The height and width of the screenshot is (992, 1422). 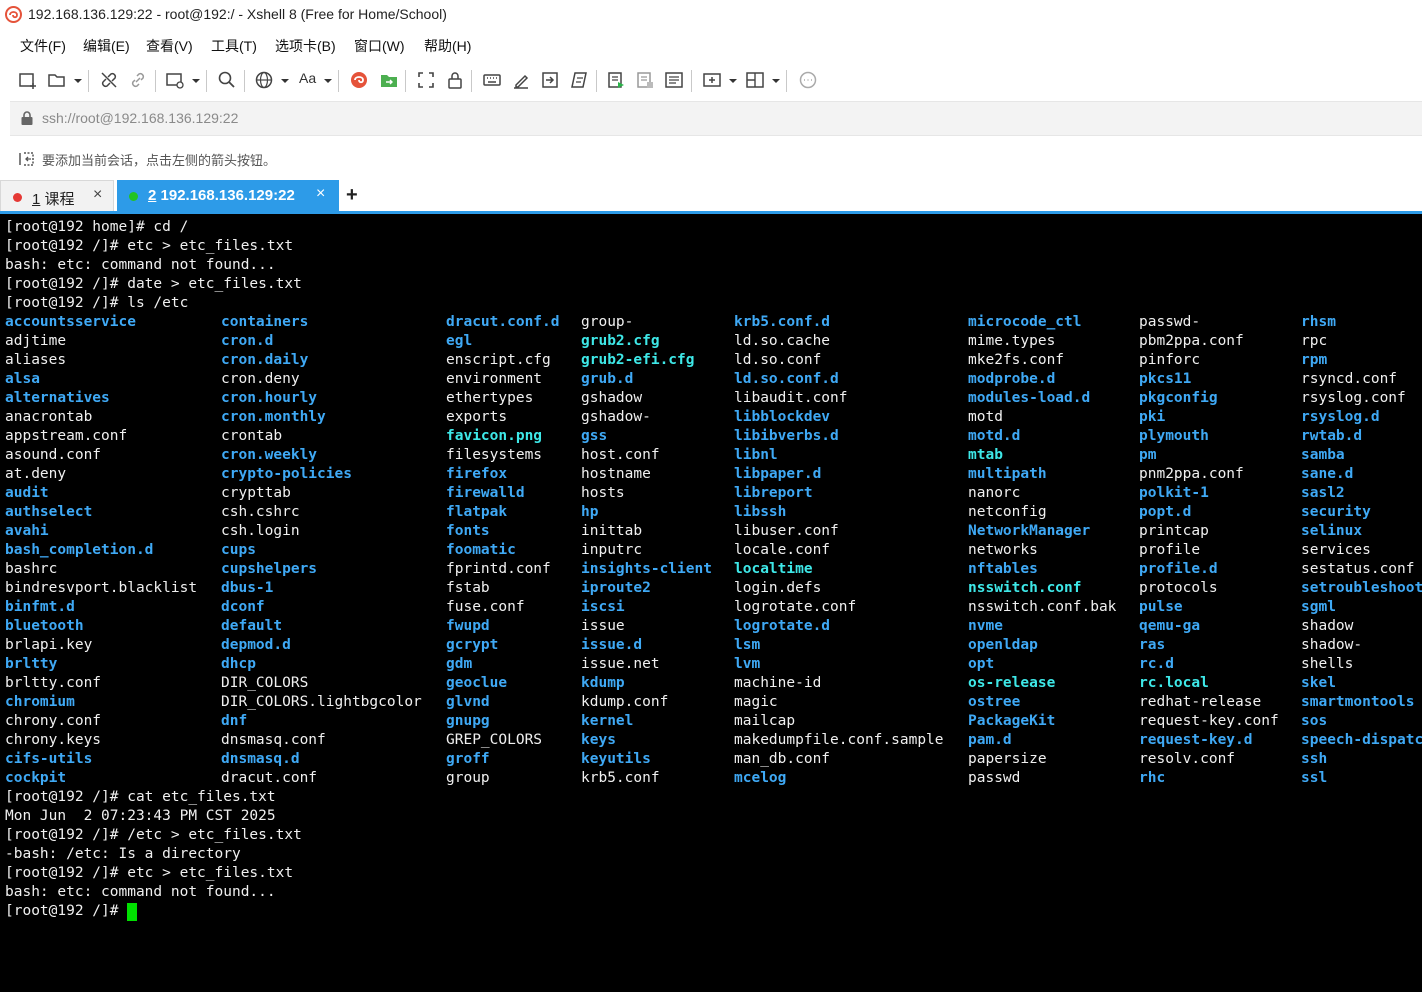 What do you see at coordinates (138, 80) in the screenshot?
I see `reconnect-icon` at bounding box center [138, 80].